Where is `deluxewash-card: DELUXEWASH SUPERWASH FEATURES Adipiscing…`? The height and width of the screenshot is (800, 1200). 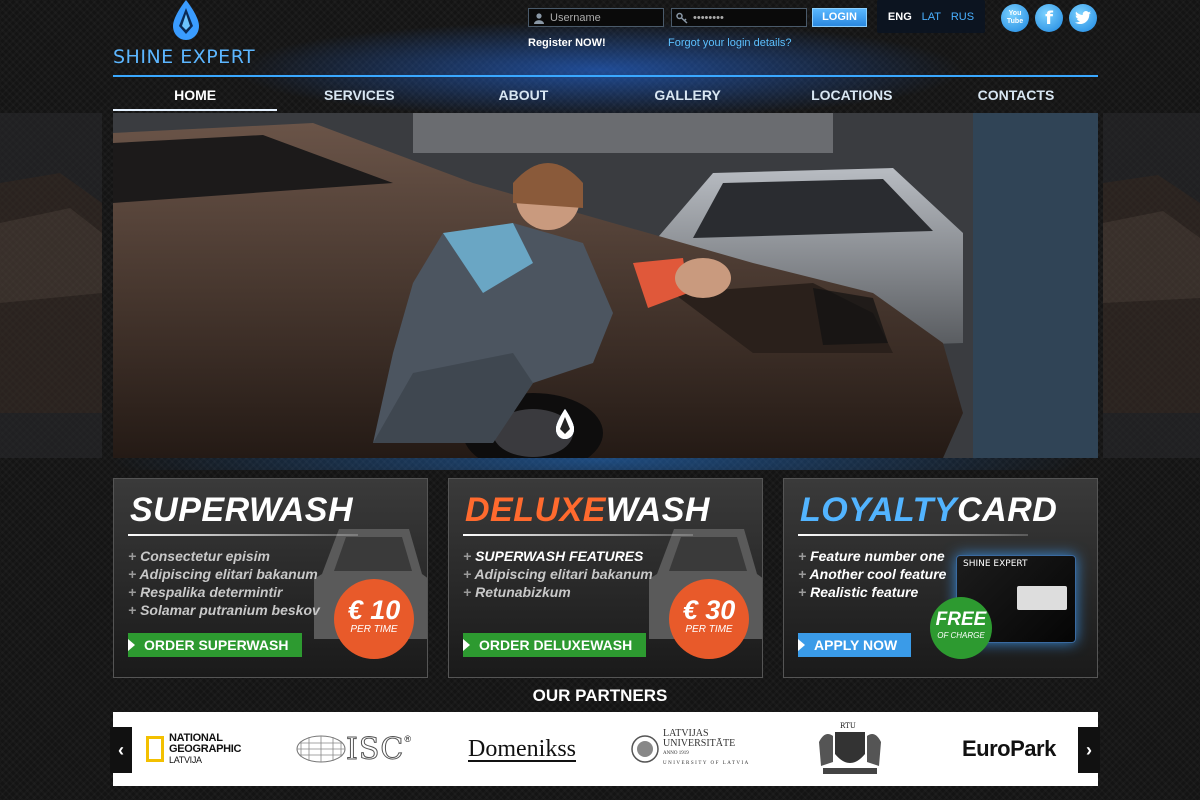
deluxewash-card: DELUXEWASH SUPERWASH FEATURES Adipiscing… is located at coordinates (605, 578).